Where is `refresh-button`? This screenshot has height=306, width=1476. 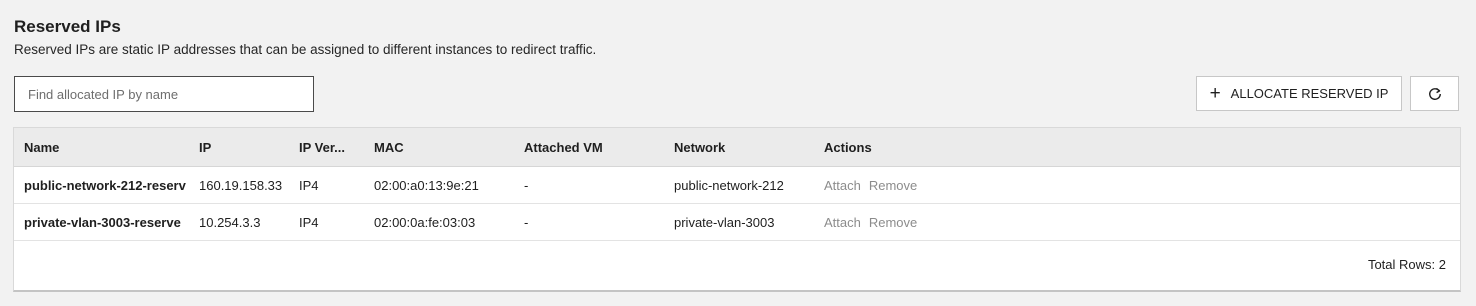
refresh-button is located at coordinates (1434, 93).